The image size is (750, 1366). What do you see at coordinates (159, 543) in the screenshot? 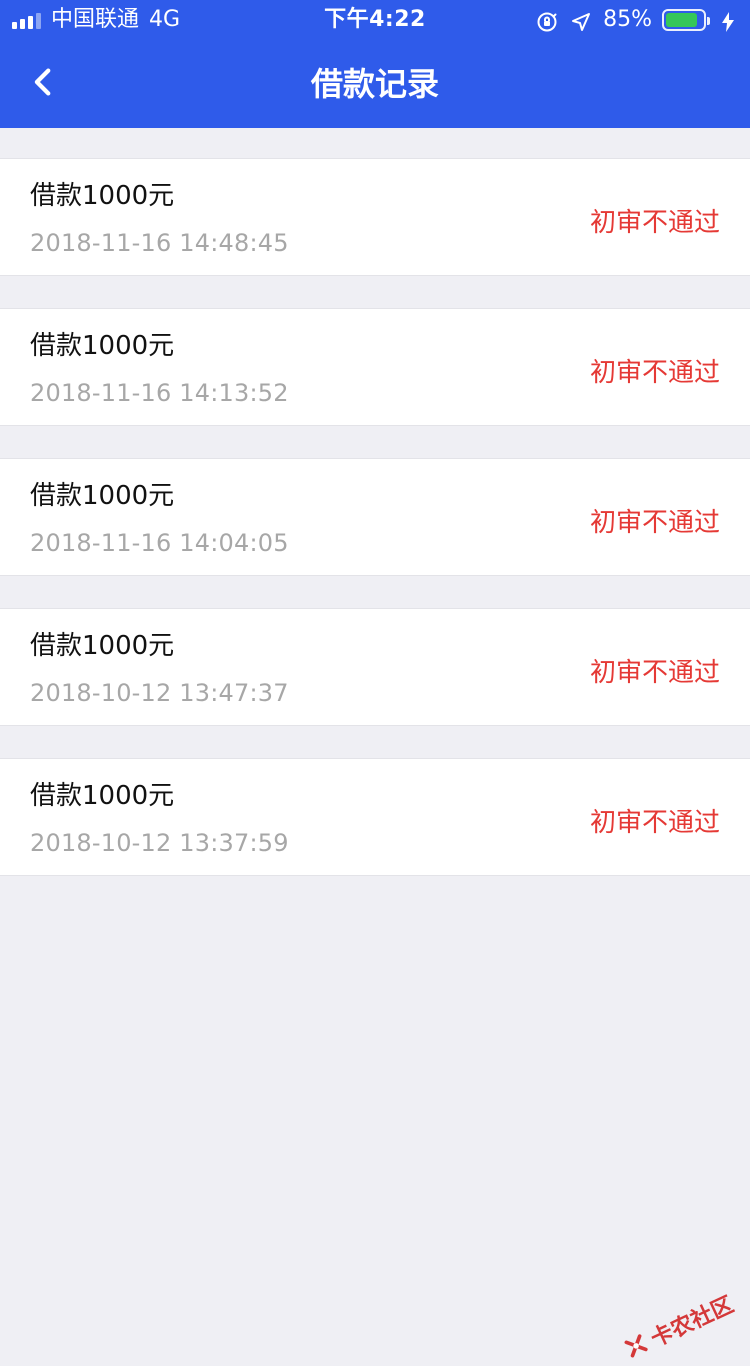
I see `loan-time: 2018-11-16 14:04:05` at bounding box center [159, 543].